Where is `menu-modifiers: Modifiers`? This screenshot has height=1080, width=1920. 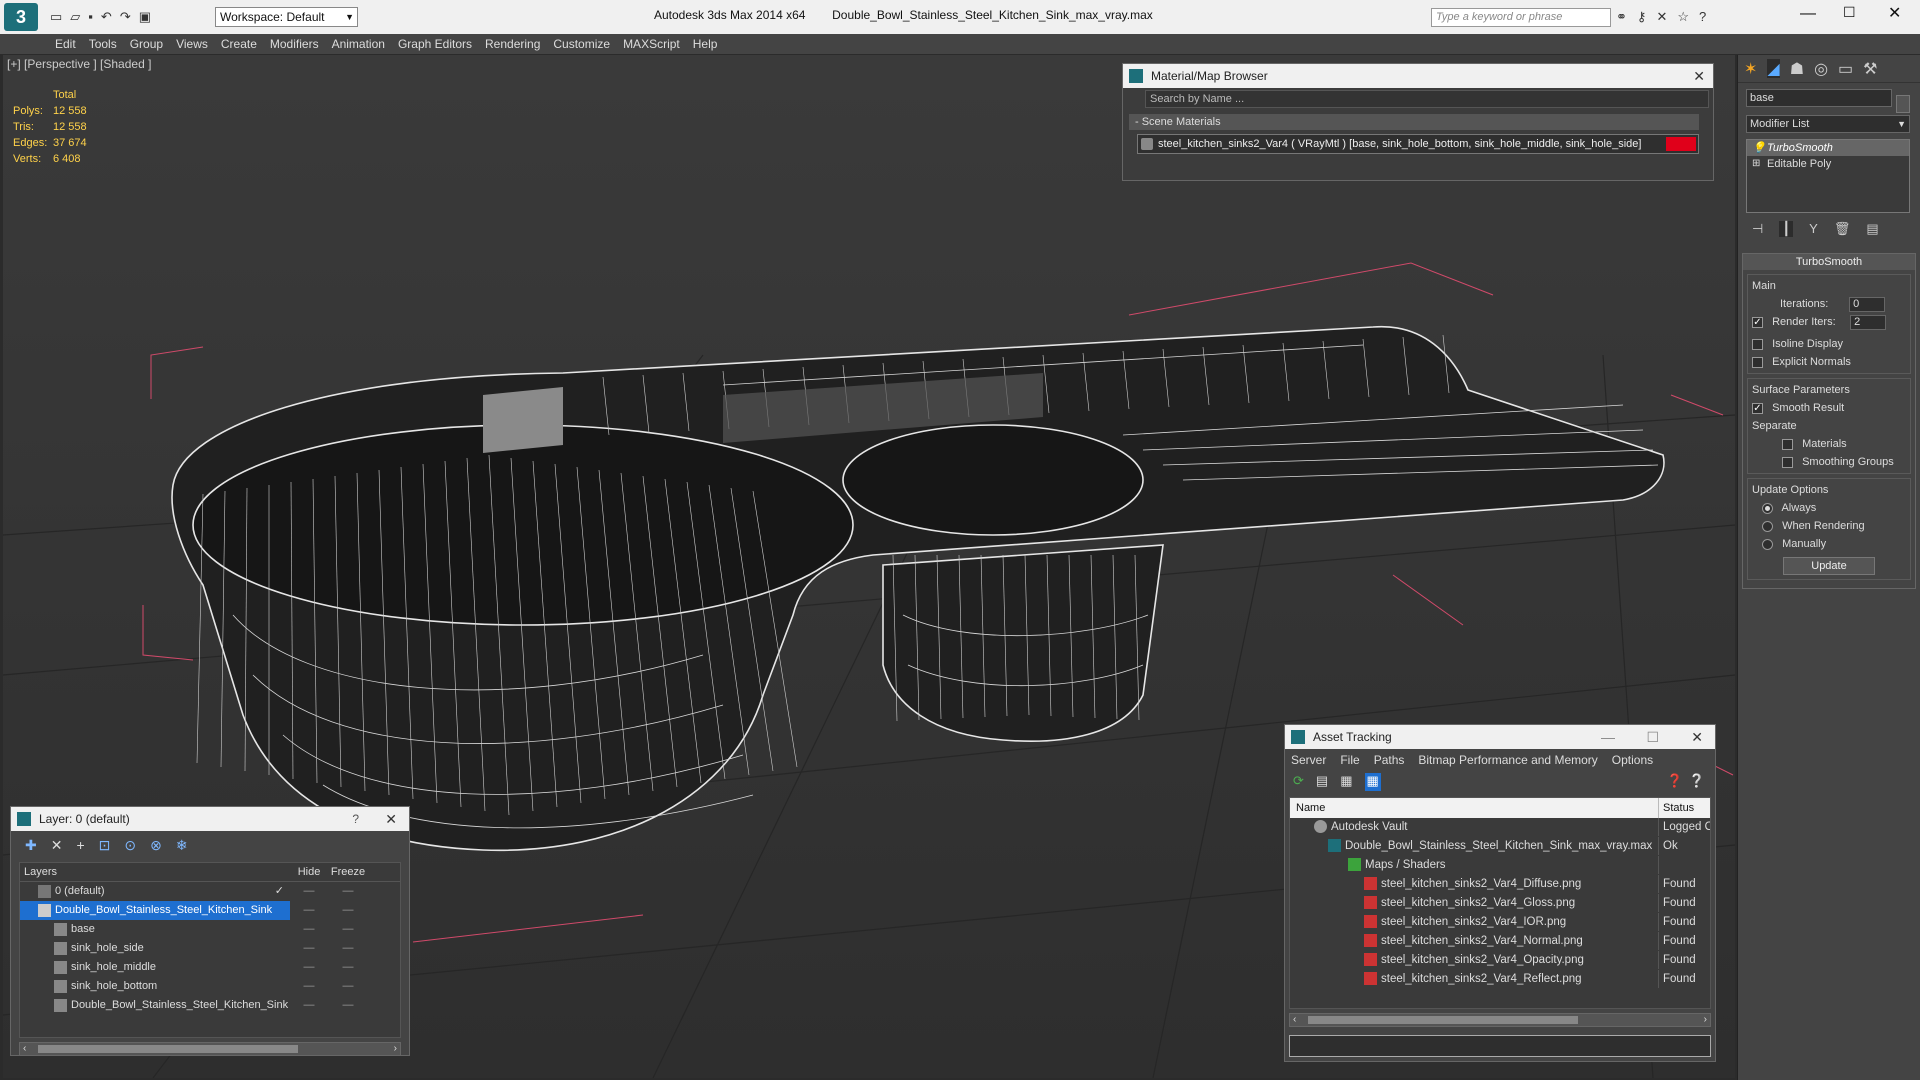 menu-modifiers: Modifiers is located at coordinates (301, 43).